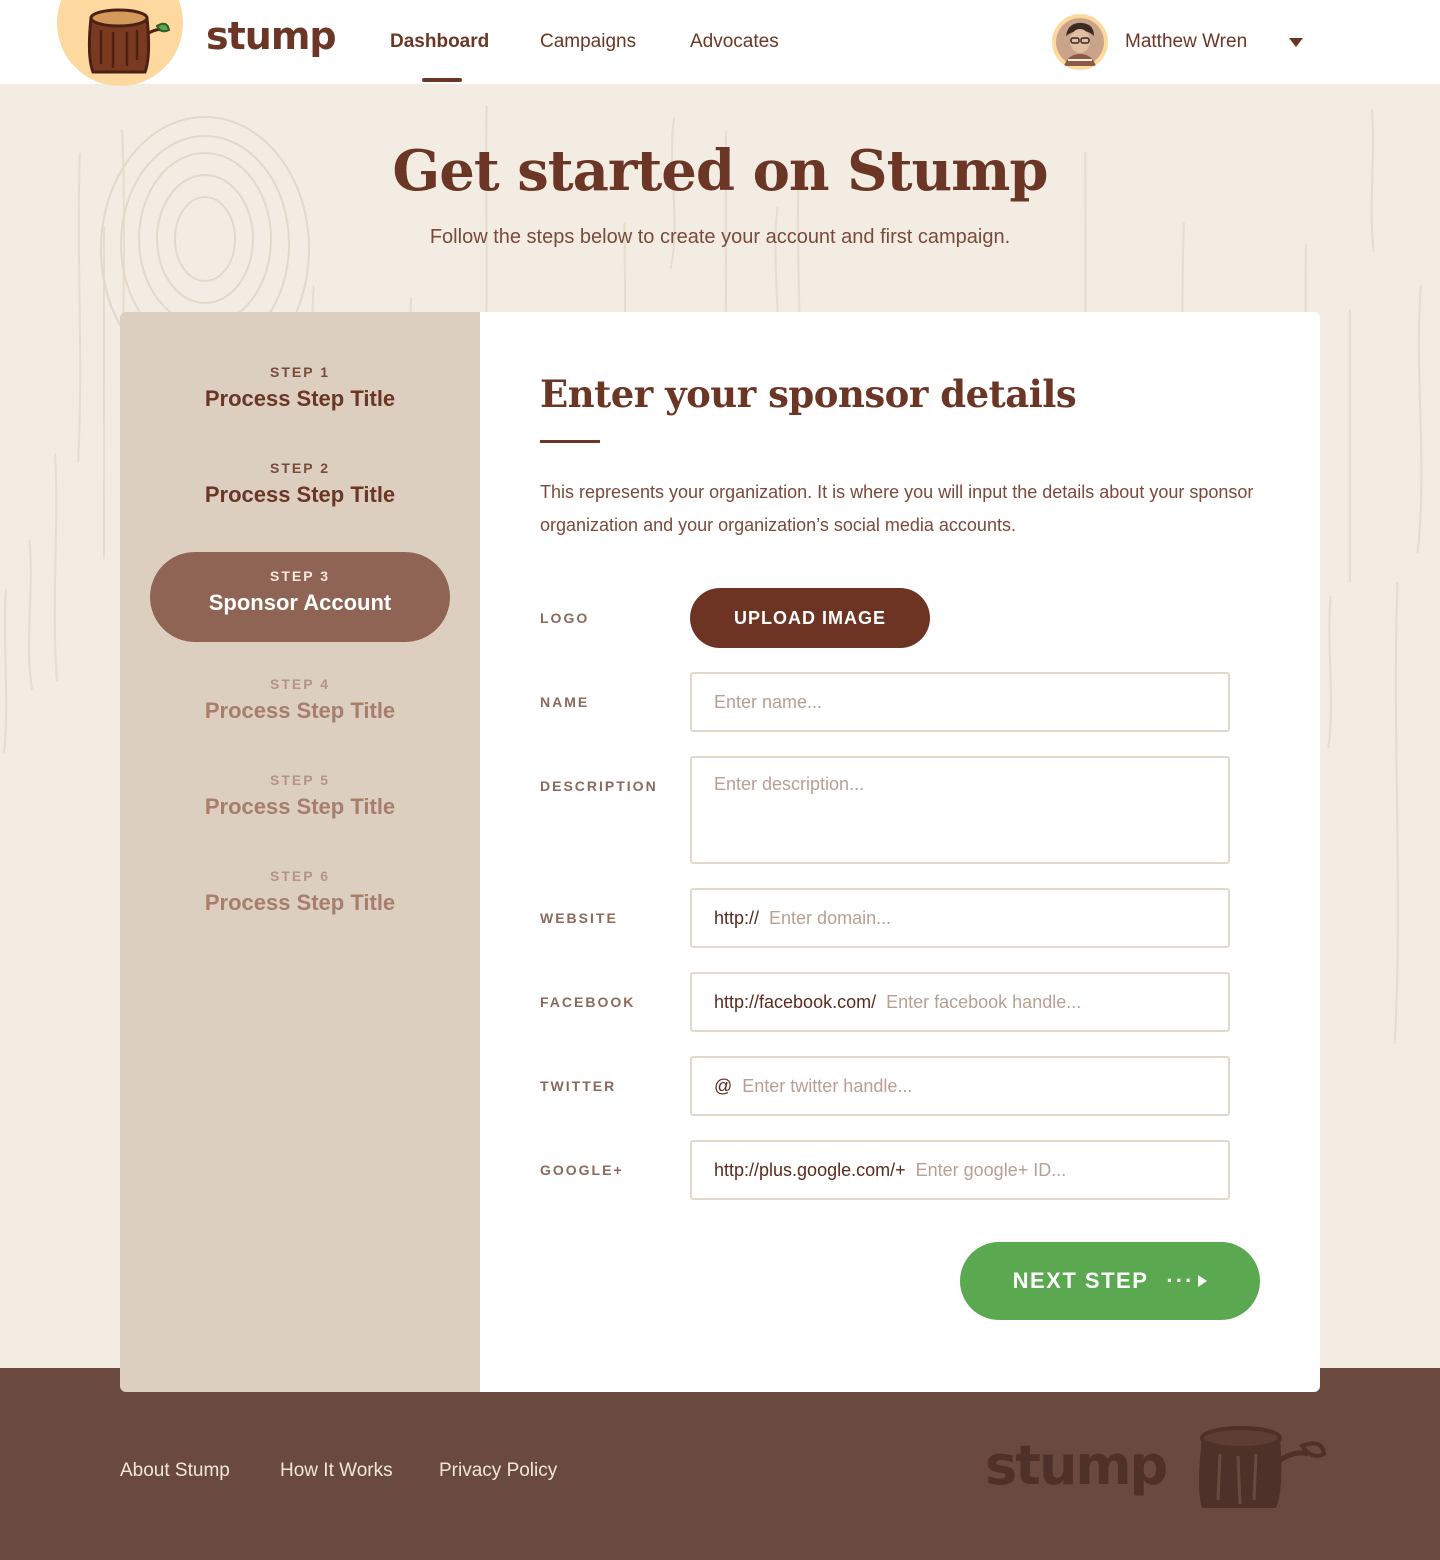 Image resolution: width=1440 pixels, height=1560 pixels. I want to click on facebook-label: FACEBOOK, so click(588, 1002).